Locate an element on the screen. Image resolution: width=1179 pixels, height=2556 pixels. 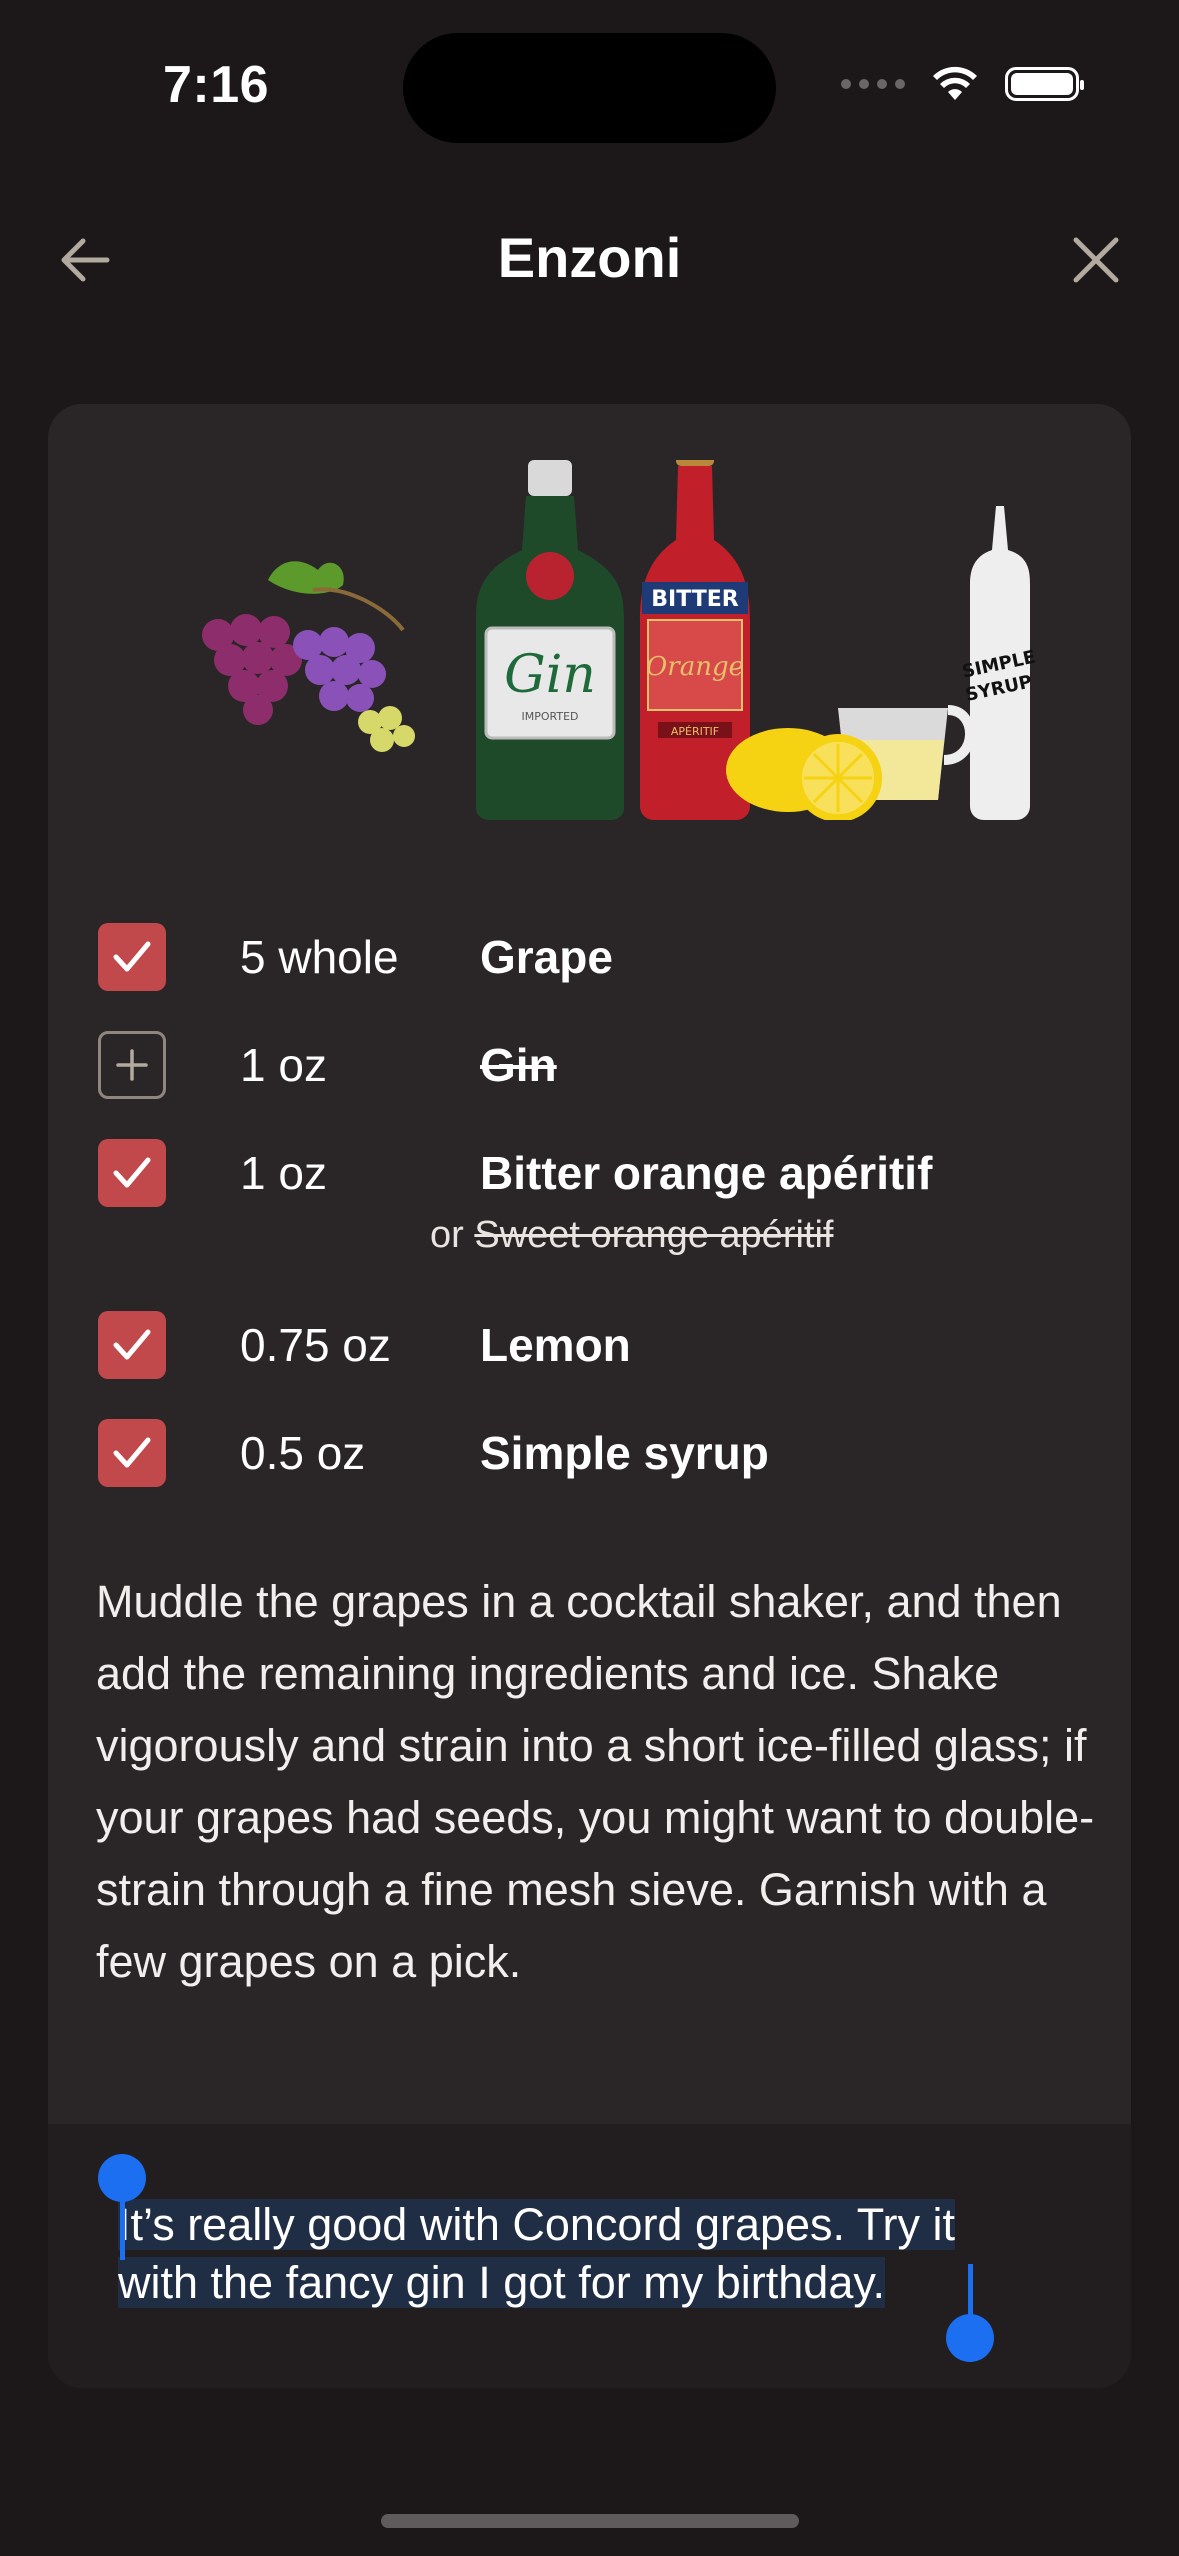
ingredient-alternative: or Sweet orange apéritif is located at coordinates (631, 1235).